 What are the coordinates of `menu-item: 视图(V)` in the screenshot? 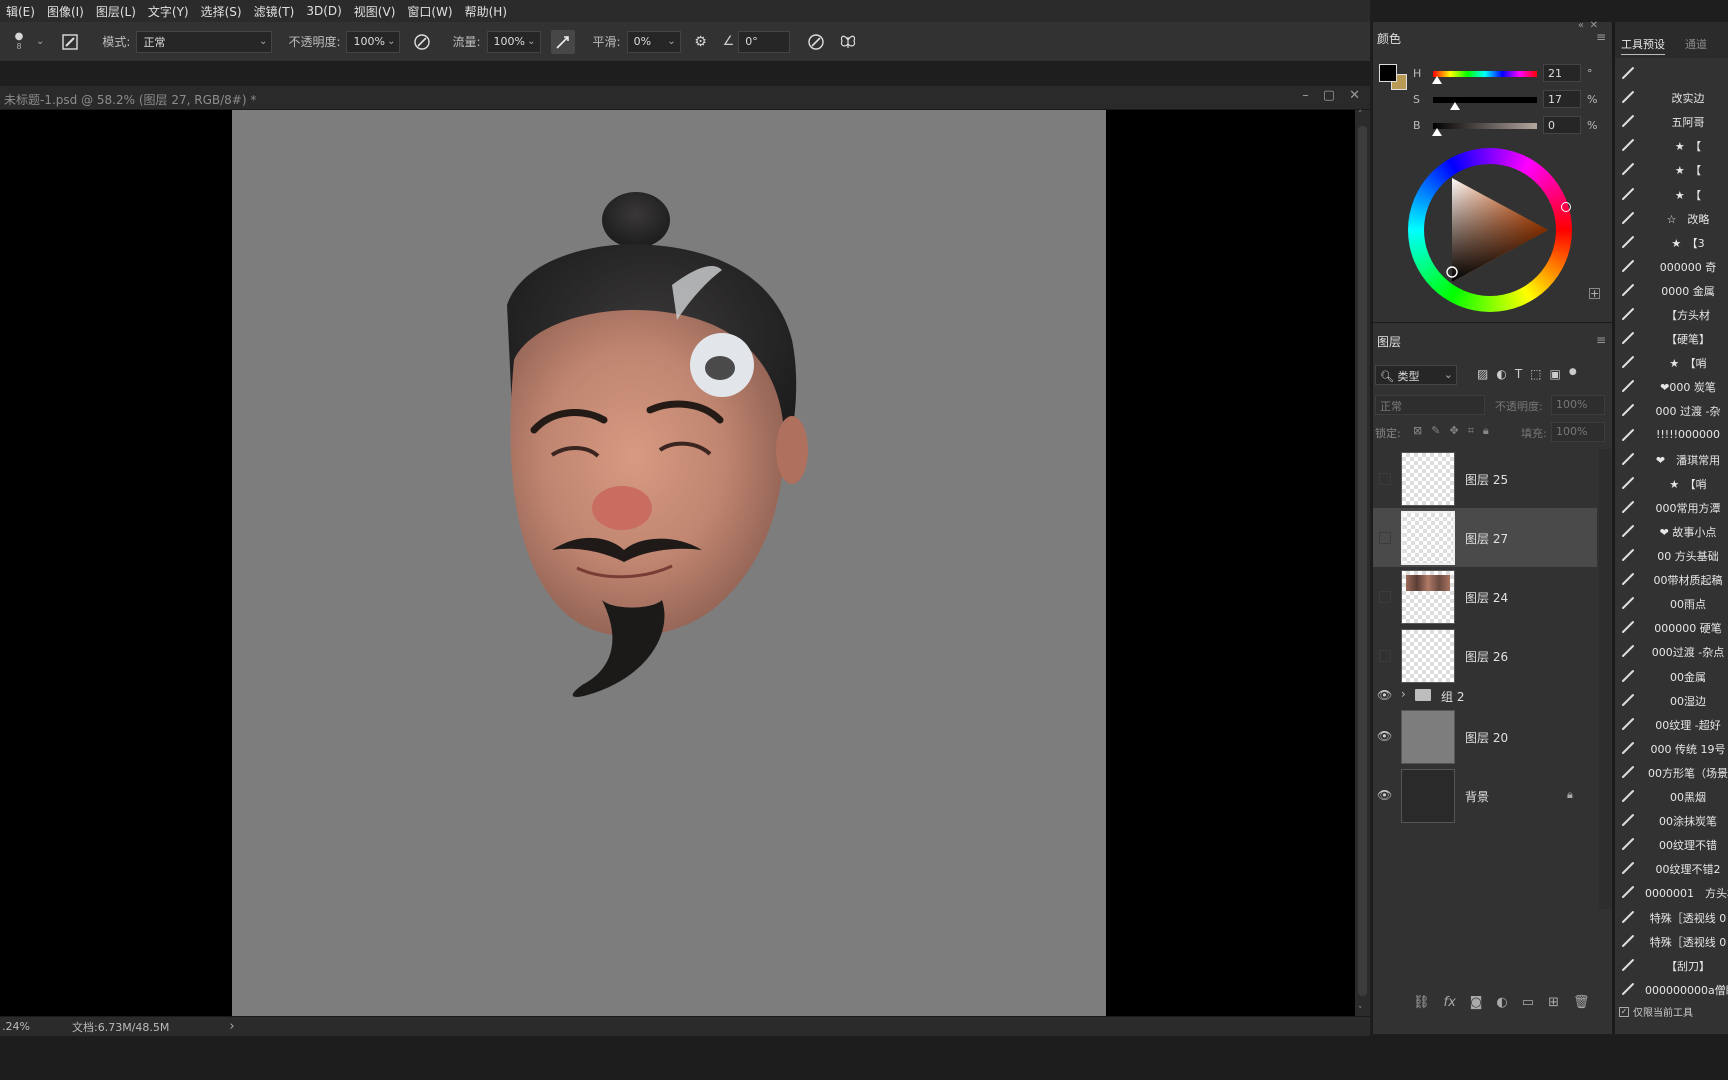 It's located at (375, 11).